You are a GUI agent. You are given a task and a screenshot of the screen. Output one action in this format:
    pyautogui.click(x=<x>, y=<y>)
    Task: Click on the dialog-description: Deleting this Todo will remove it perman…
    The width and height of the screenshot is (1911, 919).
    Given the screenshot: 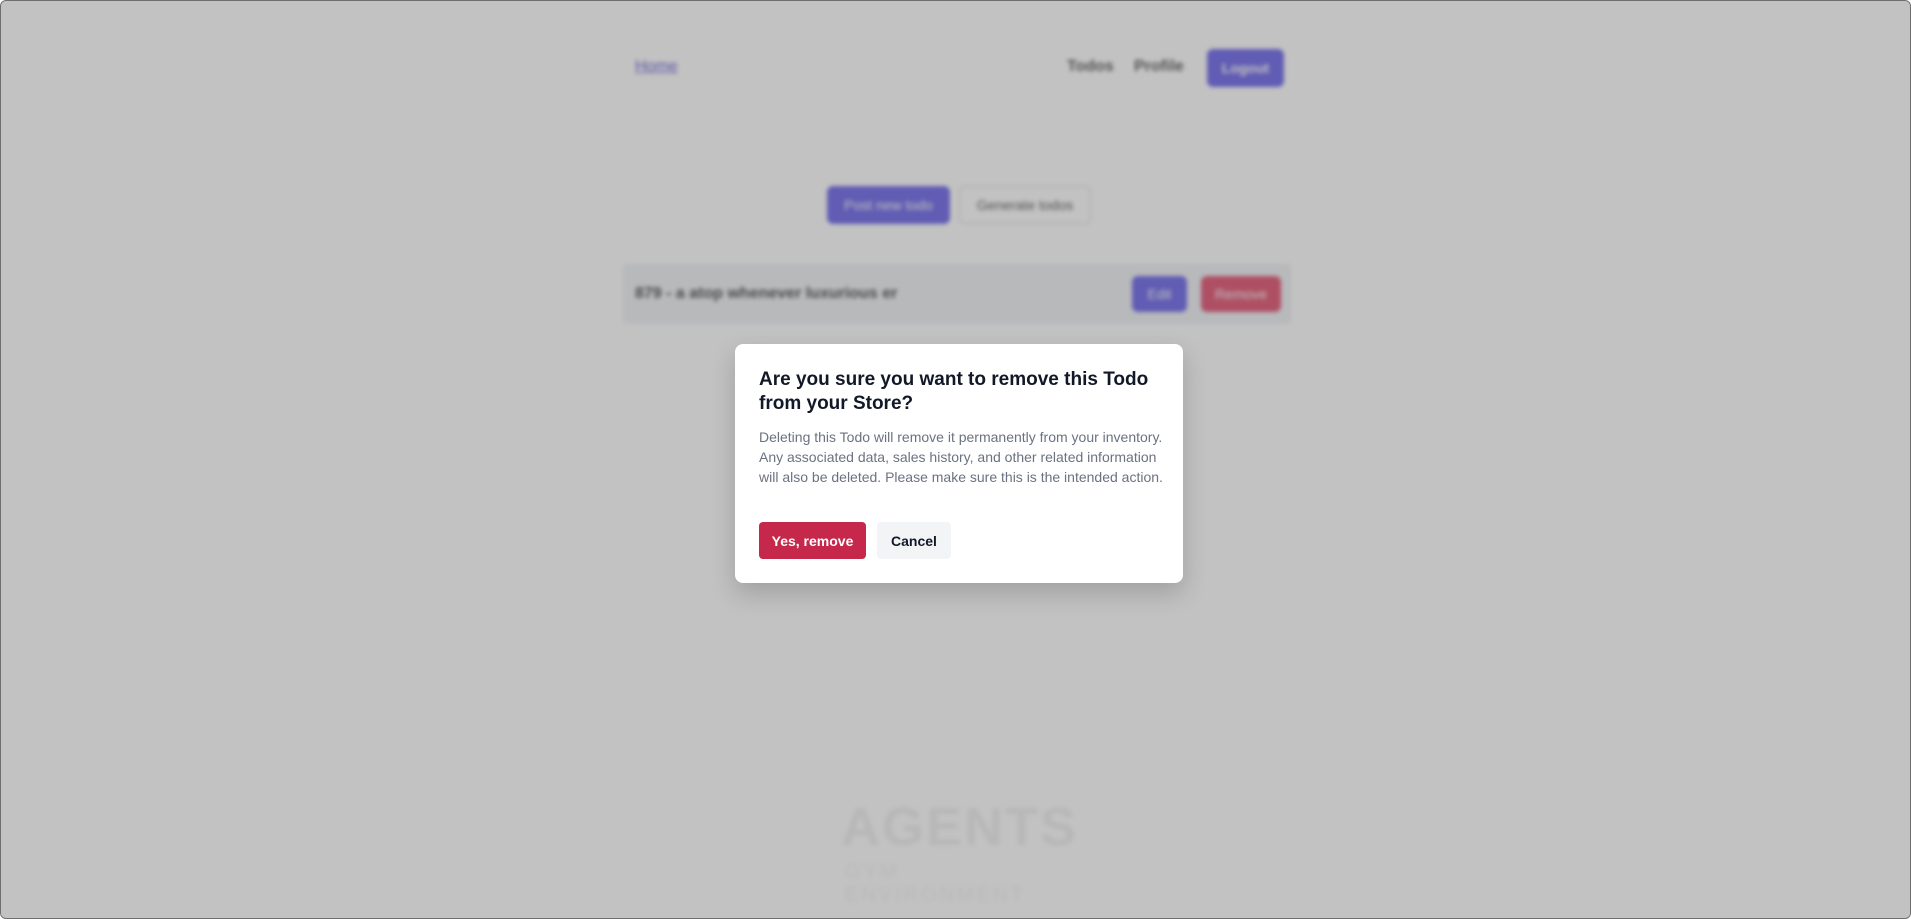 What is the action you would take?
    pyautogui.click(x=961, y=457)
    